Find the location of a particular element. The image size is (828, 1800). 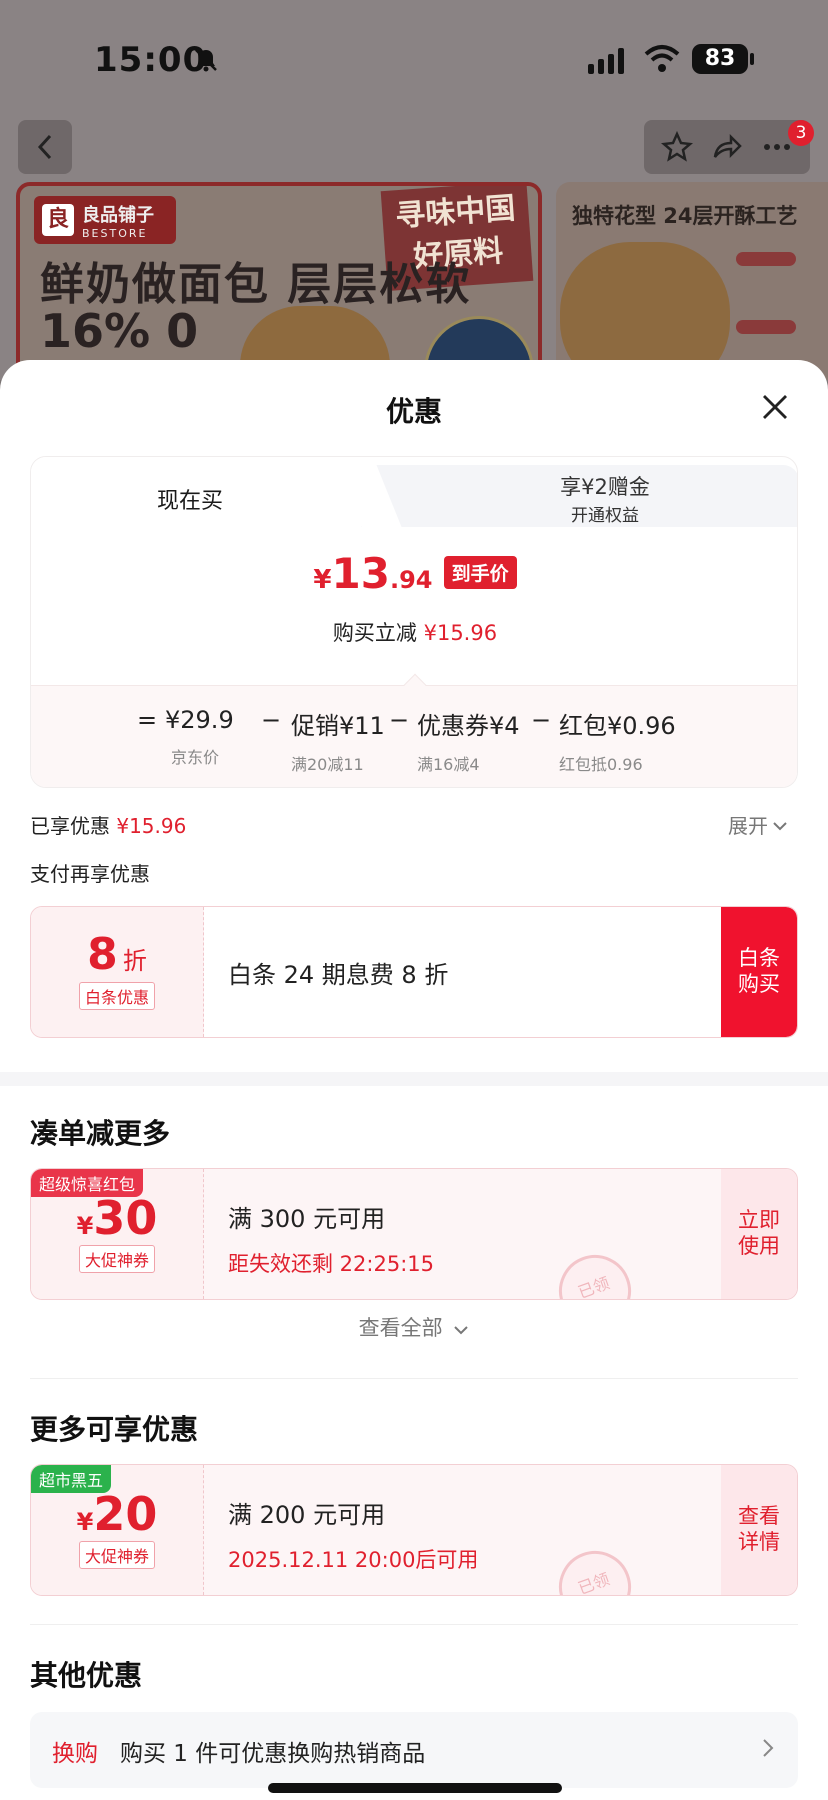

home-indicator is located at coordinates (415, 1788).